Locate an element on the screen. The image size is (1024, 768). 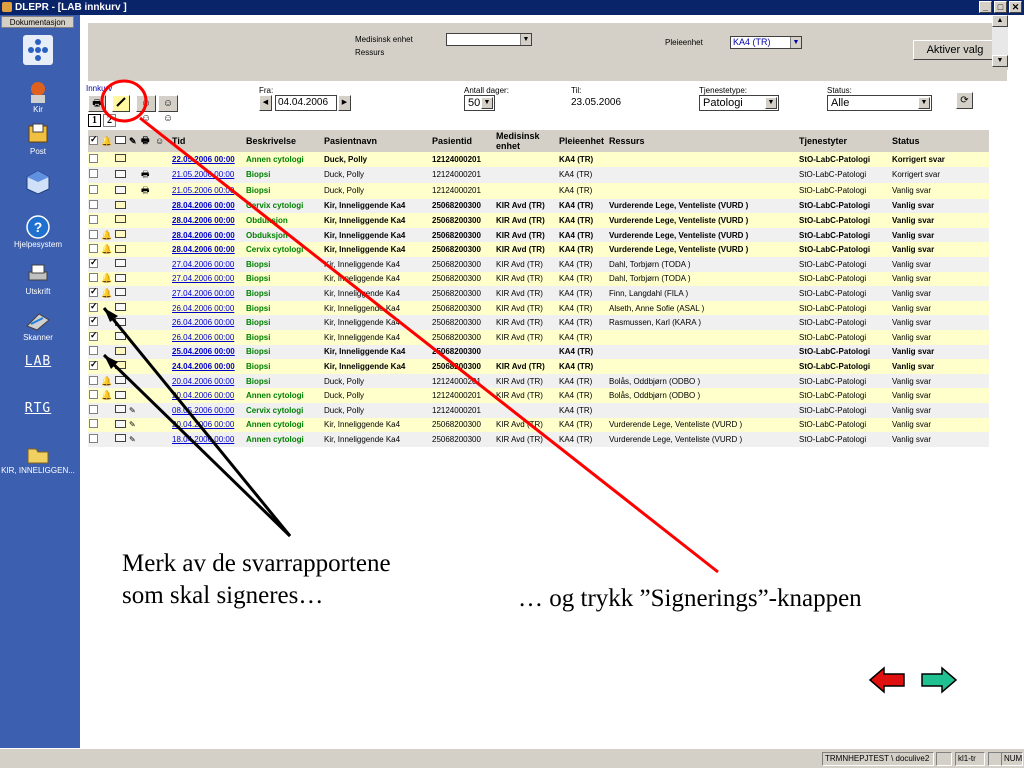
sidebar-item-kir: Kir is located at coordinates (38, 97).